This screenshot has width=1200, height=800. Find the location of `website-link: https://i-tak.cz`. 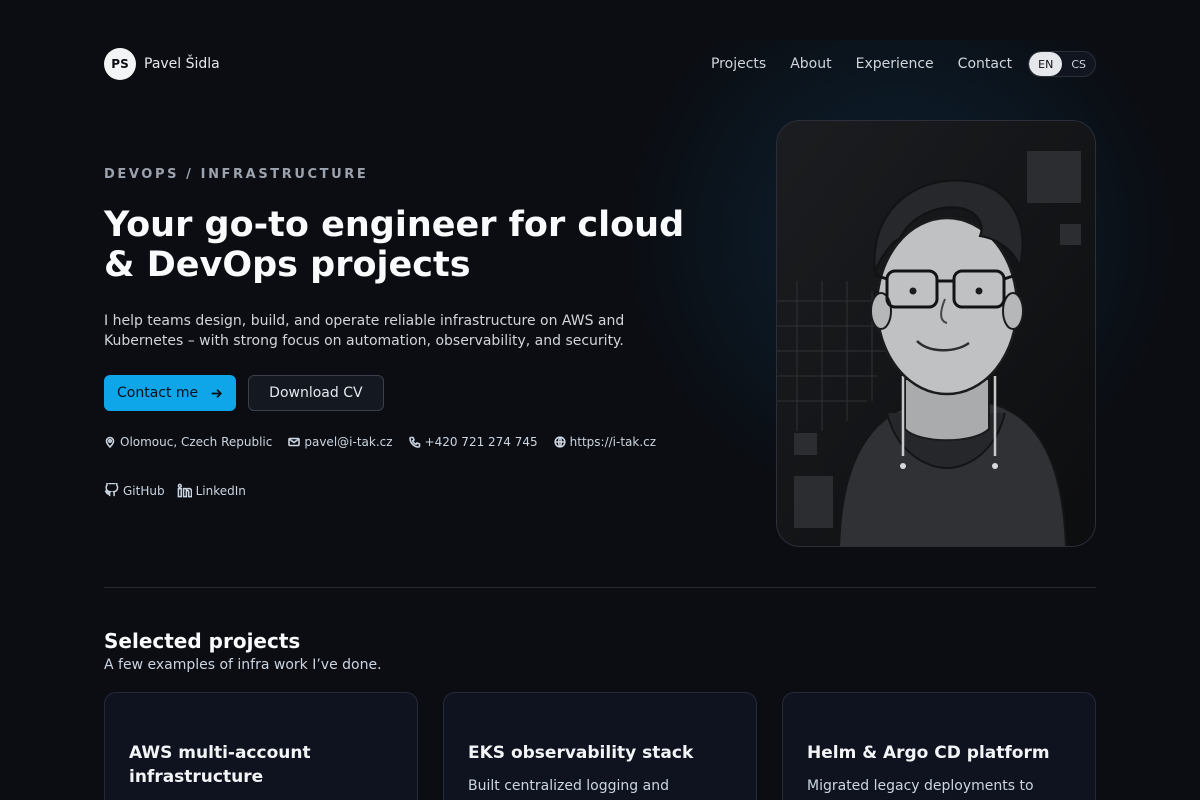

website-link: https://i-tak.cz is located at coordinates (605, 442).